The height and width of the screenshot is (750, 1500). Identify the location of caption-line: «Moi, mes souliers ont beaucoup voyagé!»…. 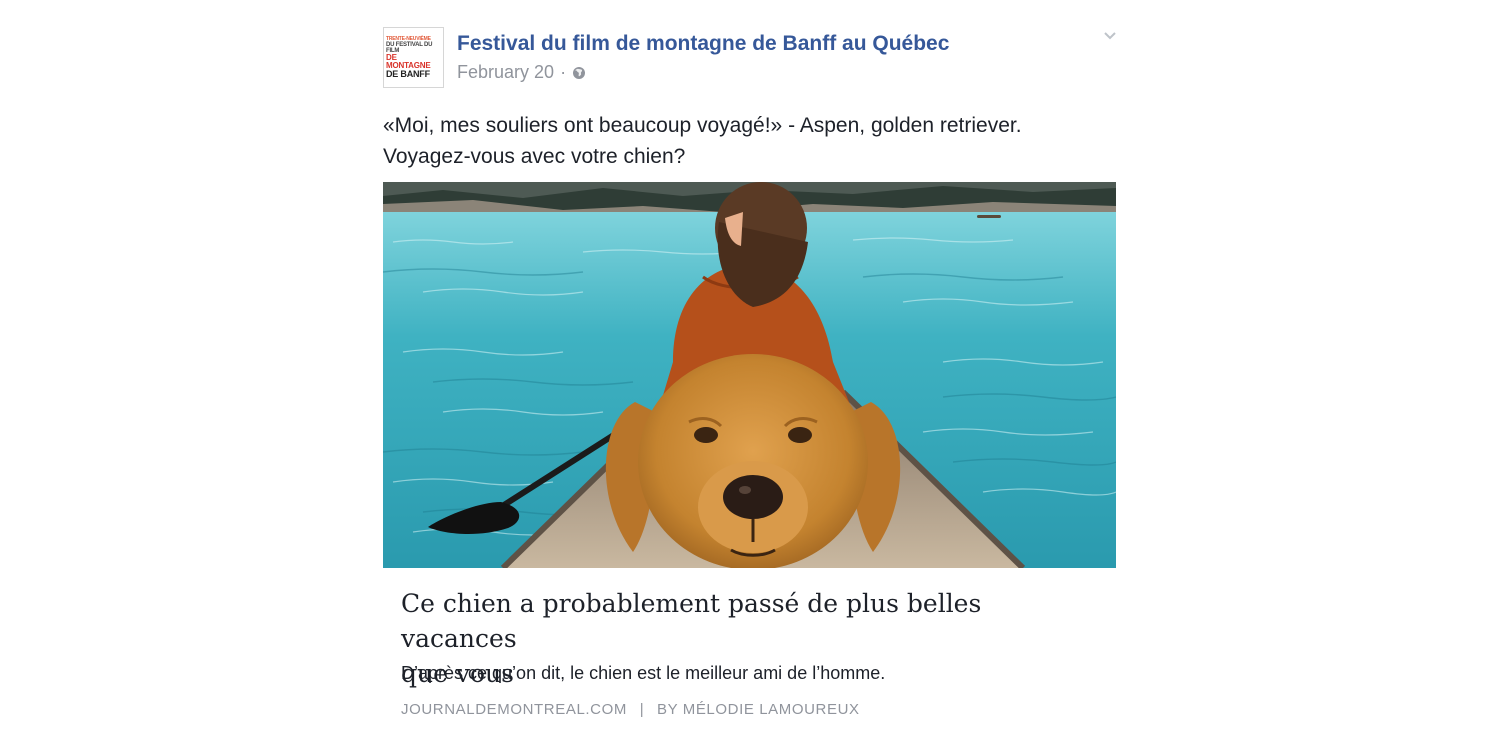
(702, 125).